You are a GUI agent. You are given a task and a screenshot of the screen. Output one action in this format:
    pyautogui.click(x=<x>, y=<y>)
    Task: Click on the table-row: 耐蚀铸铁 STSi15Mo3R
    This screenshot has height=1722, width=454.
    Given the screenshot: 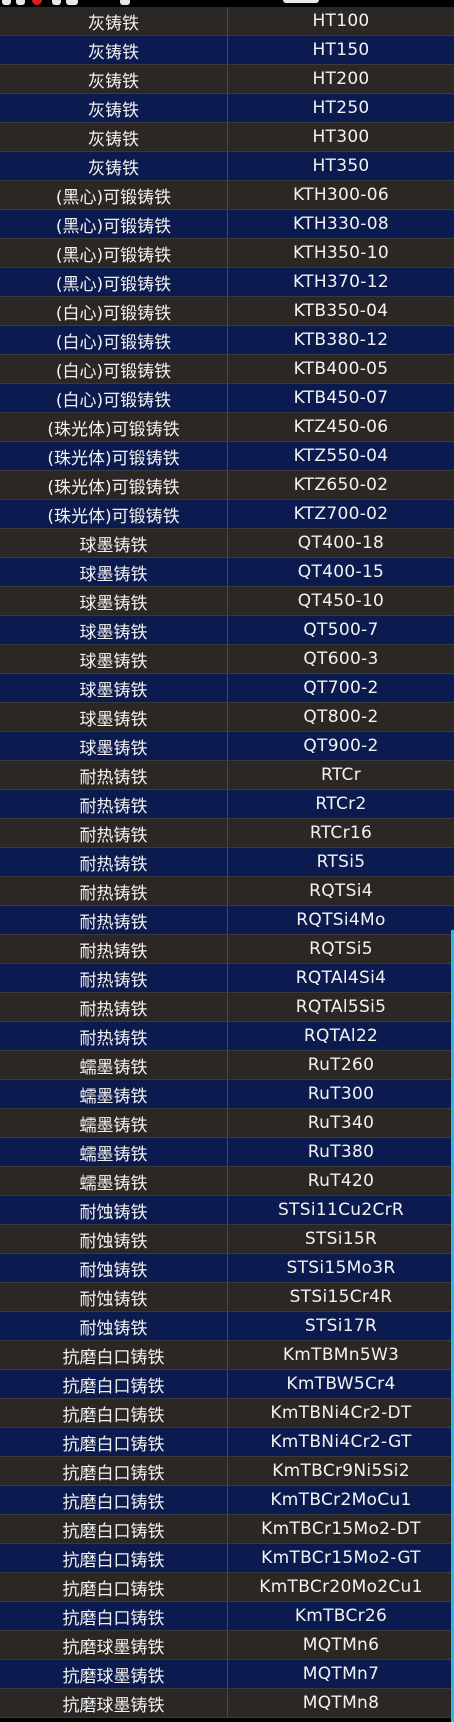 What is the action you would take?
    pyautogui.click(x=227, y=1268)
    